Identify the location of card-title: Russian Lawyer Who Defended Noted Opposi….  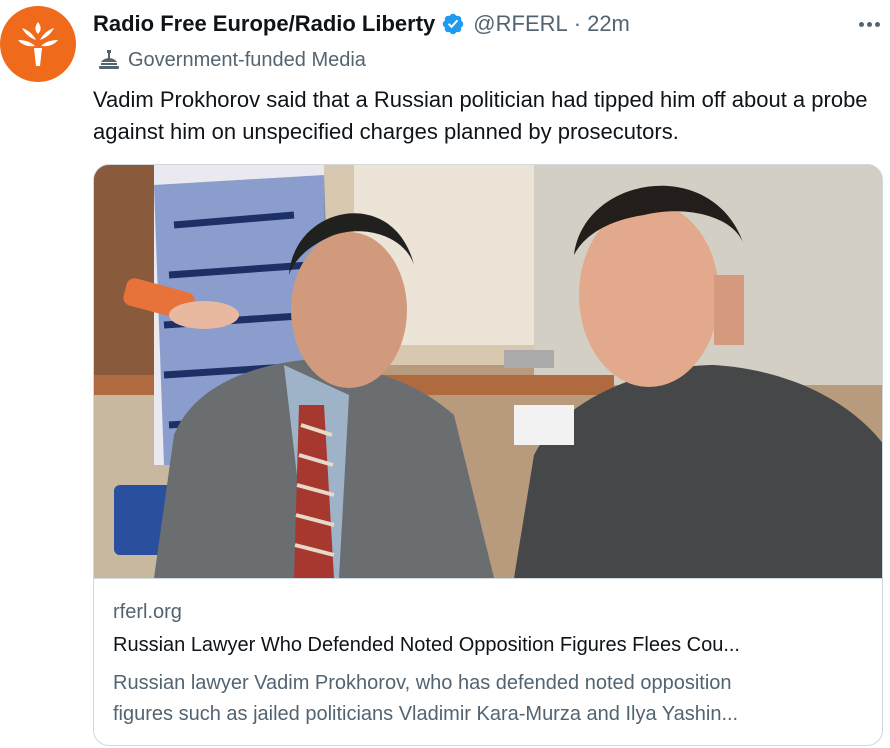
(493, 645).